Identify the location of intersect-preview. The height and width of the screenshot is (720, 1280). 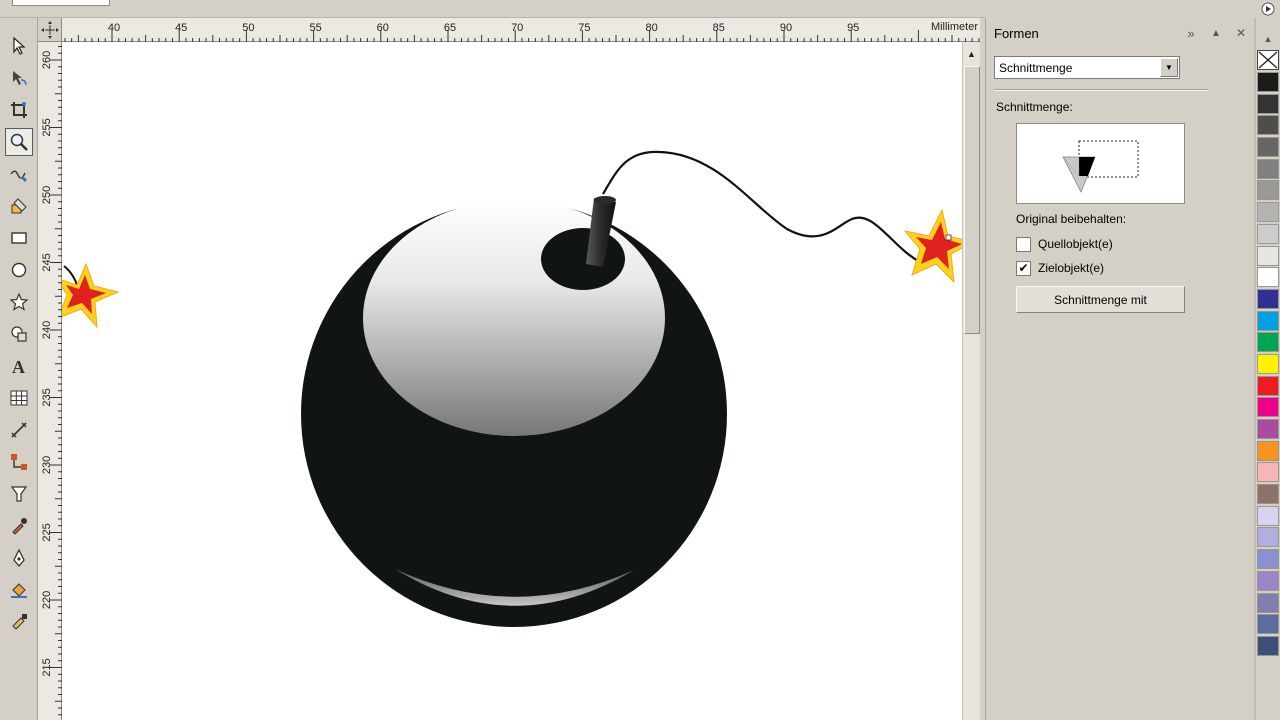
(1100, 163).